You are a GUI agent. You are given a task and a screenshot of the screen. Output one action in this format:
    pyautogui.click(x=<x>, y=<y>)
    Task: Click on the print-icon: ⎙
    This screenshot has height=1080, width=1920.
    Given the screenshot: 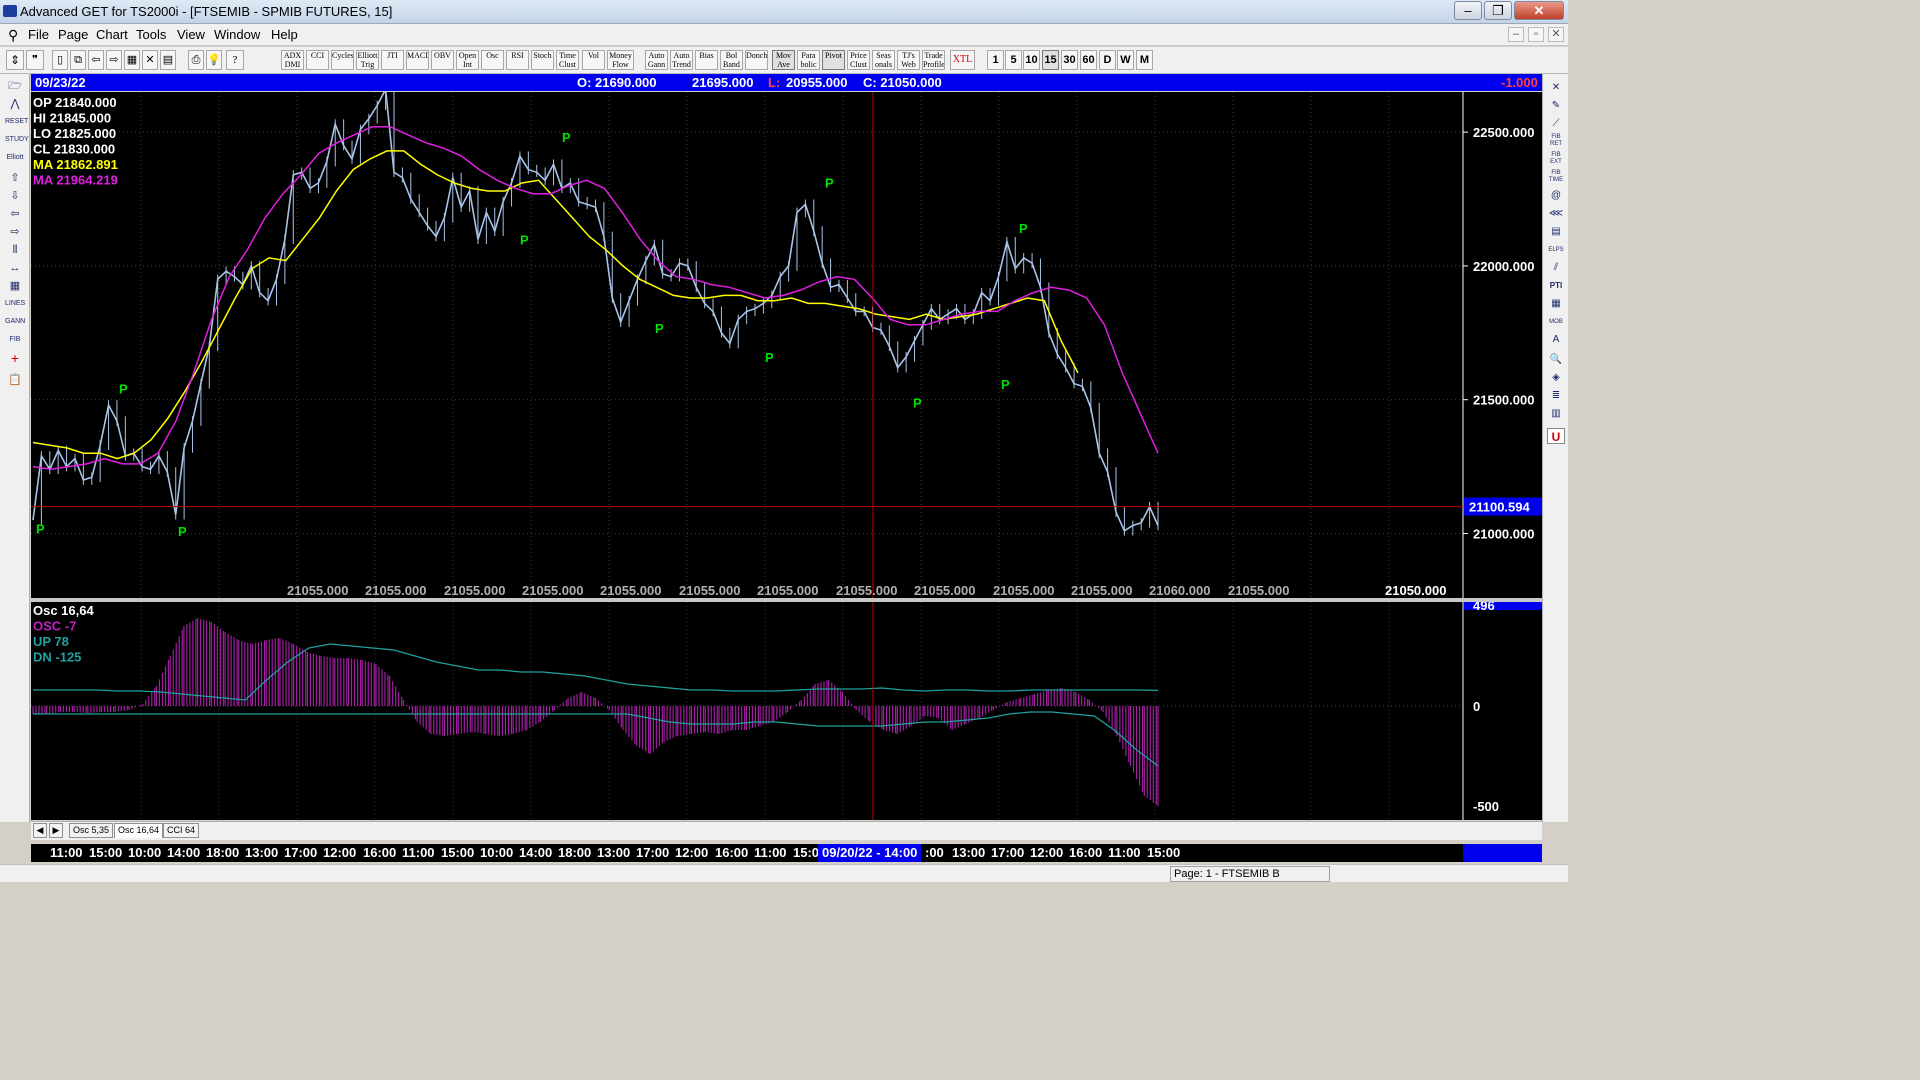 What is the action you would take?
    pyautogui.click(x=196, y=60)
    